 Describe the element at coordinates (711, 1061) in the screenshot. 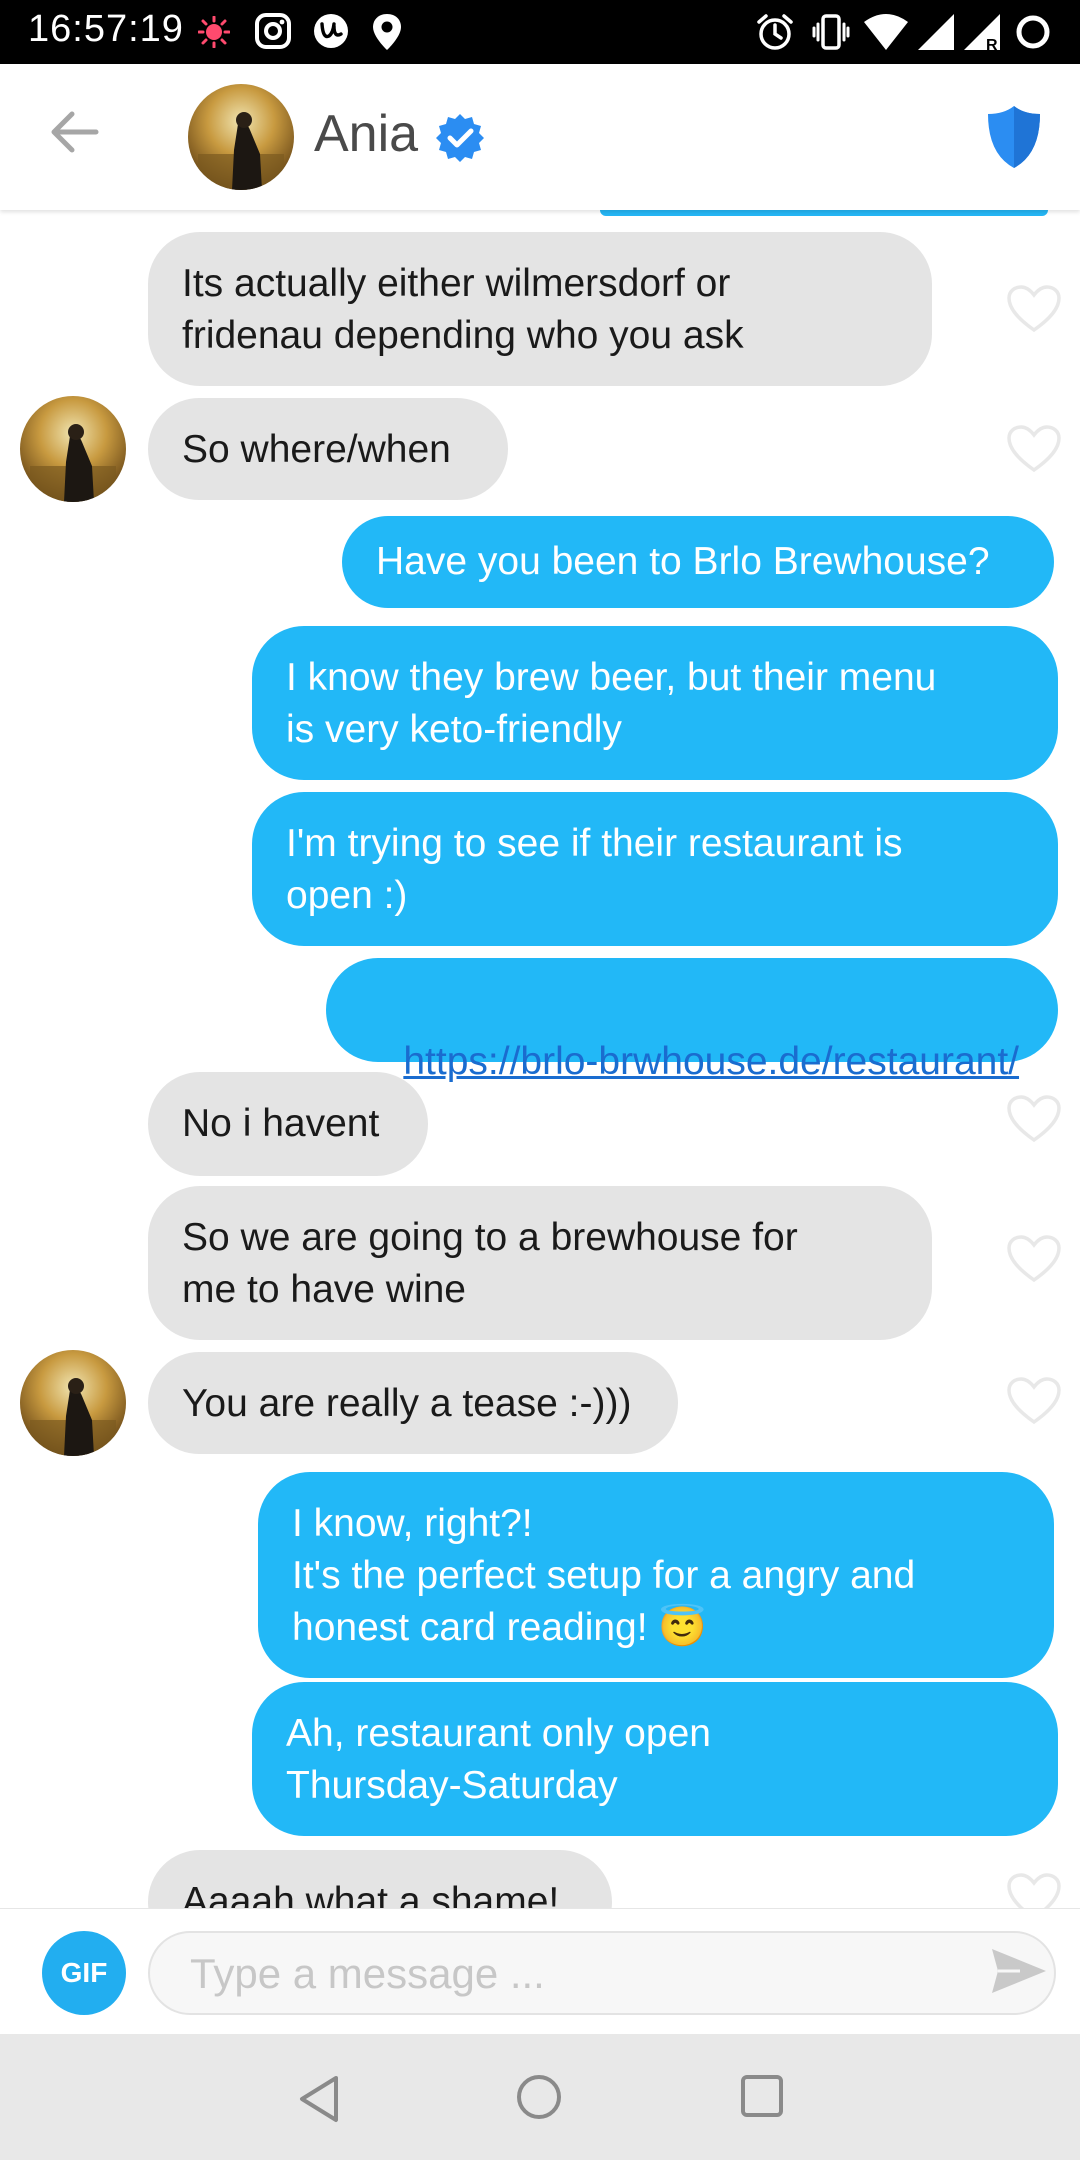

I see `message-link: https://brlo-brwhouse.de/restaurant/` at that location.